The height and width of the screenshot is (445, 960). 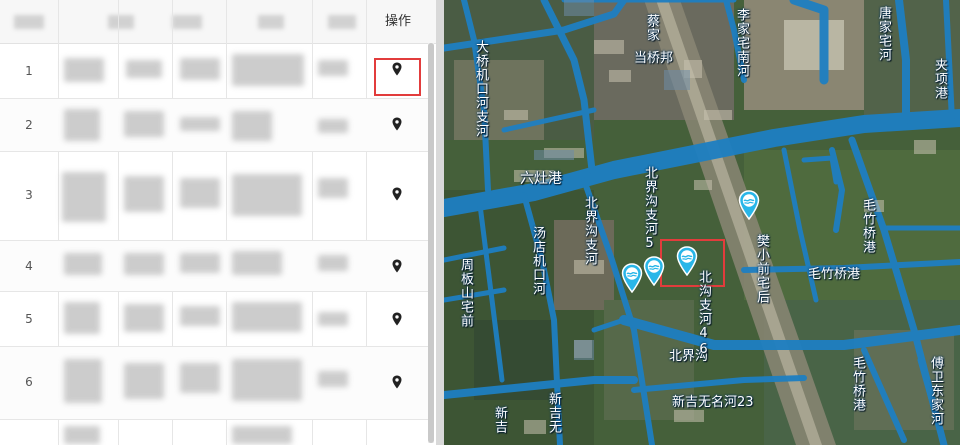 What do you see at coordinates (713, 402) in the screenshot?
I see `river-label: 新吉无名河23` at bounding box center [713, 402].